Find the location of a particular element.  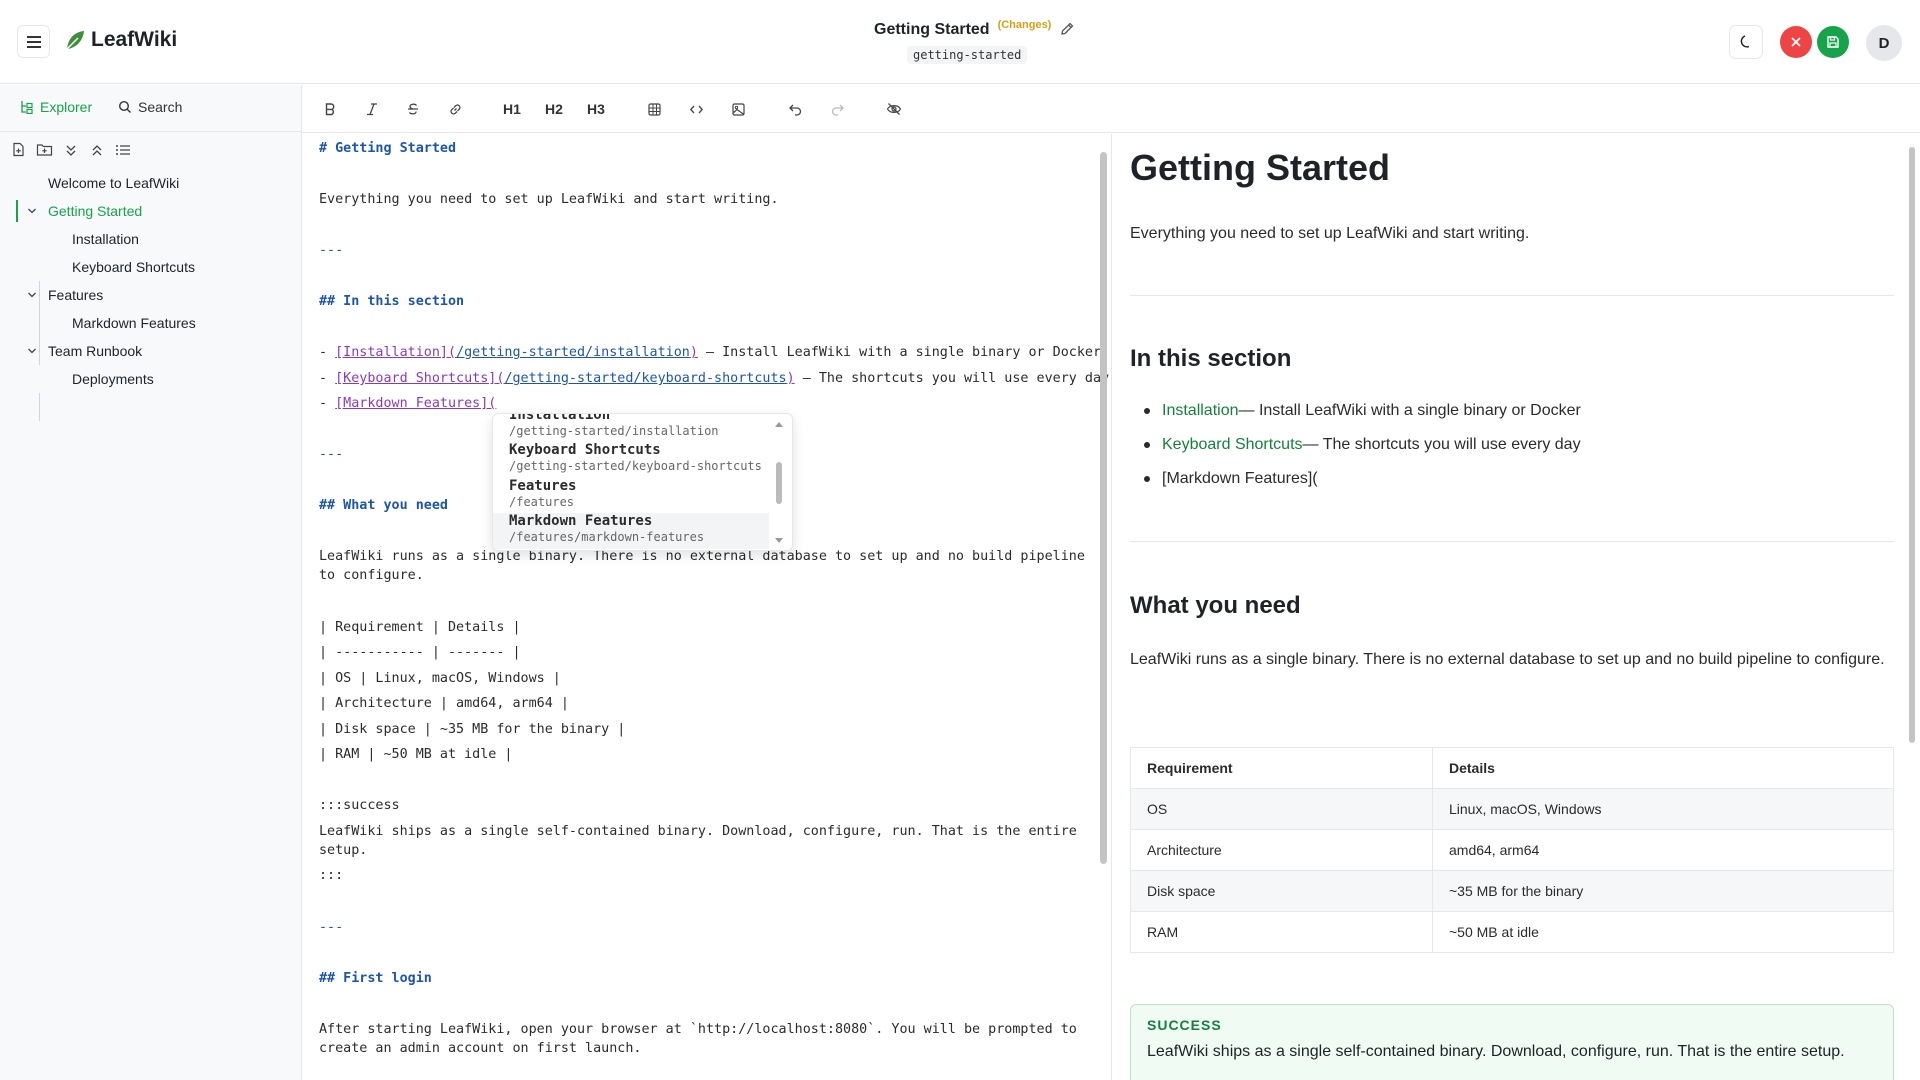

autocomplete-item-path: /features is located at coordinates (542, 502).